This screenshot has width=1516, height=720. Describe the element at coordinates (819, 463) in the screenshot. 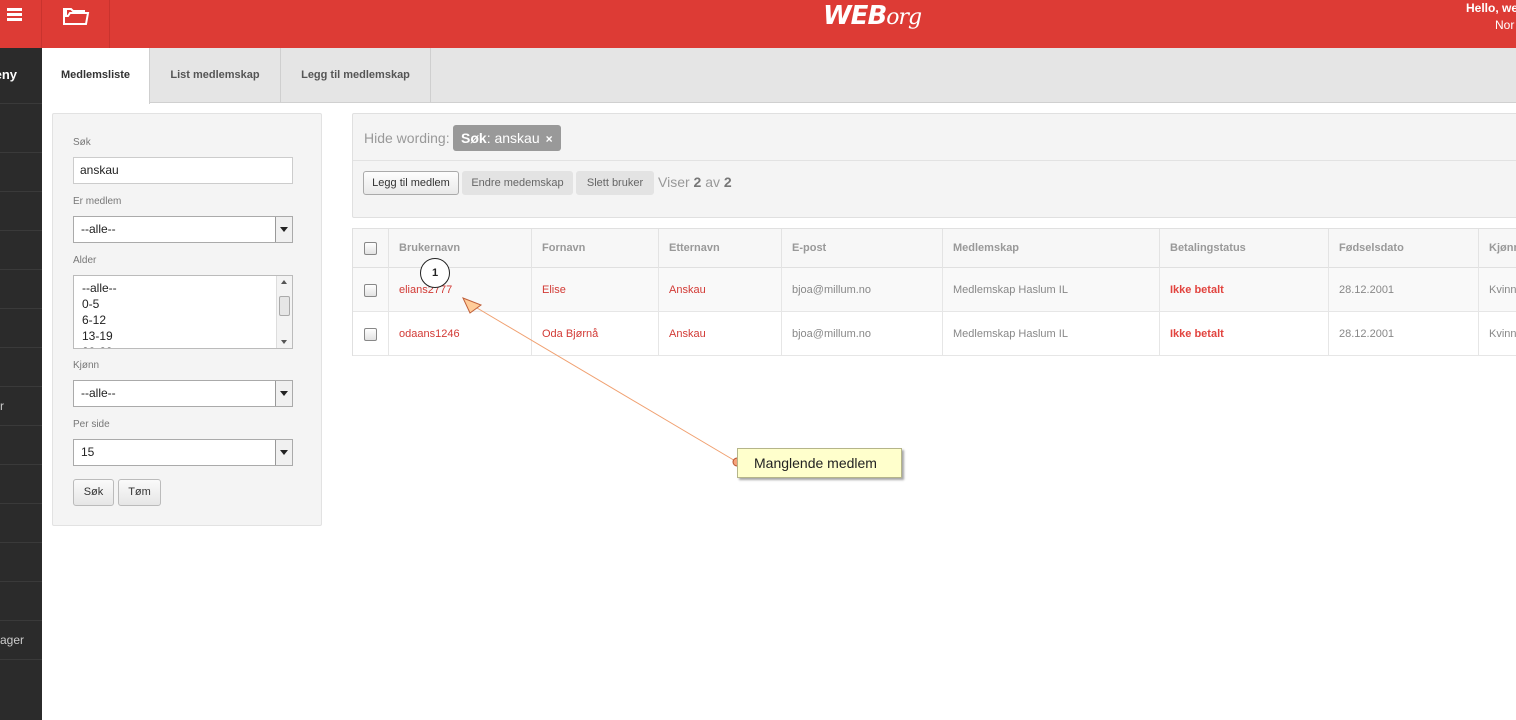

I see `annotation-callout: Manglende medlem` at that location.